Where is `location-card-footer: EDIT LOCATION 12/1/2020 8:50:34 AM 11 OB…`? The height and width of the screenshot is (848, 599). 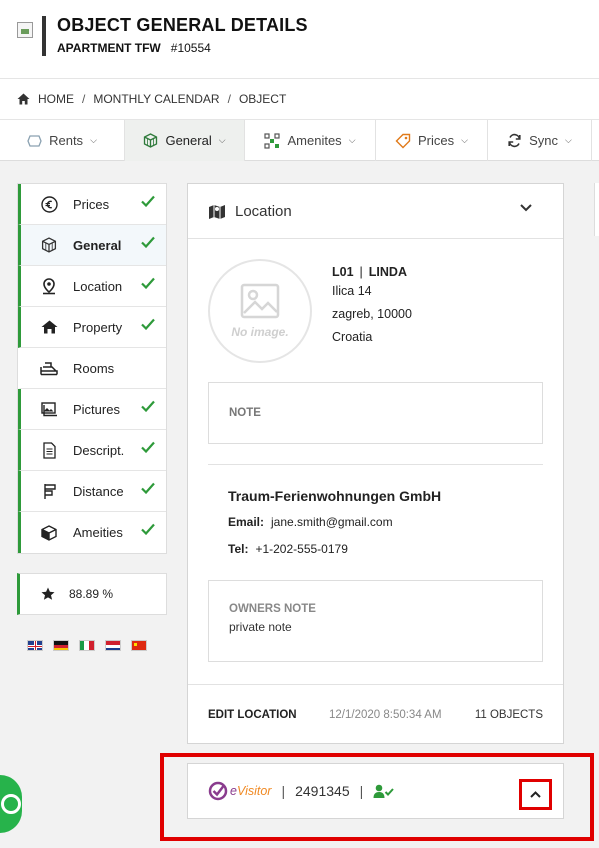 location-card-footer: EDIT LOCATION 12/1/2020 8:50:34 AM 11 OB… is located at coordinates (375, 714).